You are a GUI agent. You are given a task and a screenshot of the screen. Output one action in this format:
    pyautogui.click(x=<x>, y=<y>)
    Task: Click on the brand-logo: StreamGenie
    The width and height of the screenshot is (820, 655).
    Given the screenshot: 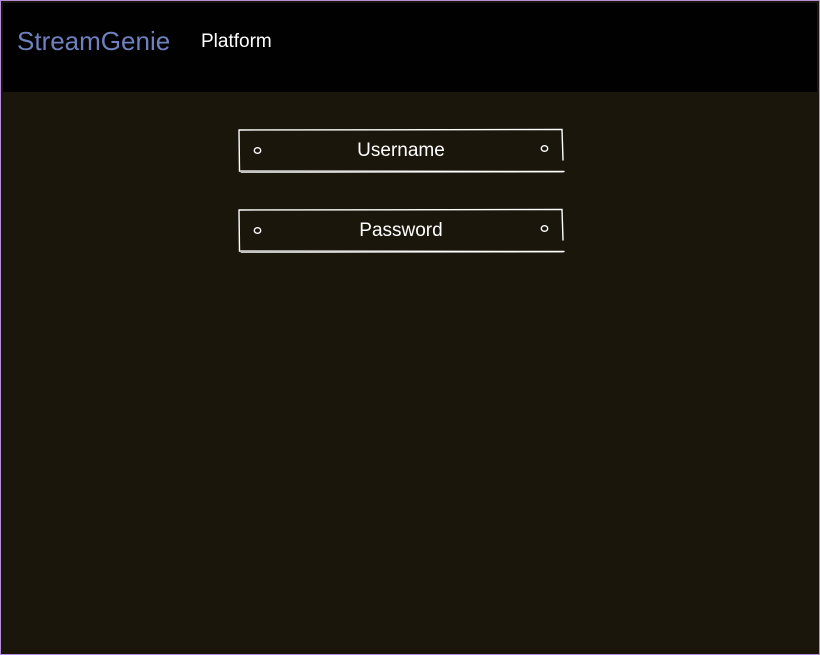 What is the action you would take?
    pyautogui.click(x=93, y=41)
    